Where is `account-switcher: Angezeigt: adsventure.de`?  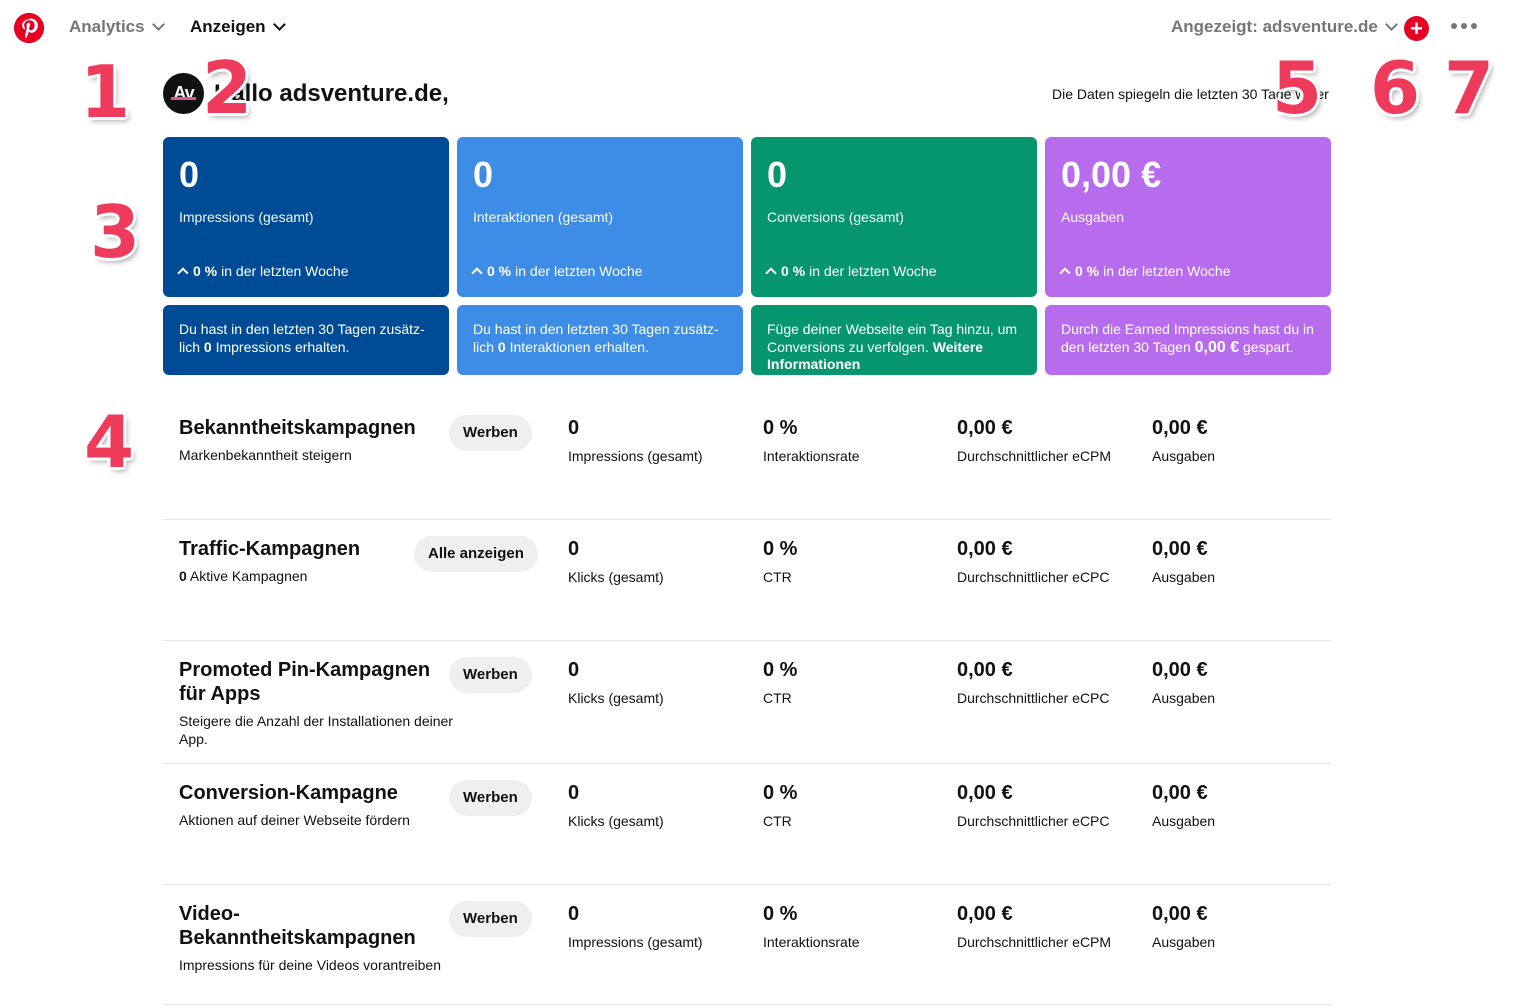 account-switcher: Angezeigt: adsventure.de is located at coordinates (1284, 27).